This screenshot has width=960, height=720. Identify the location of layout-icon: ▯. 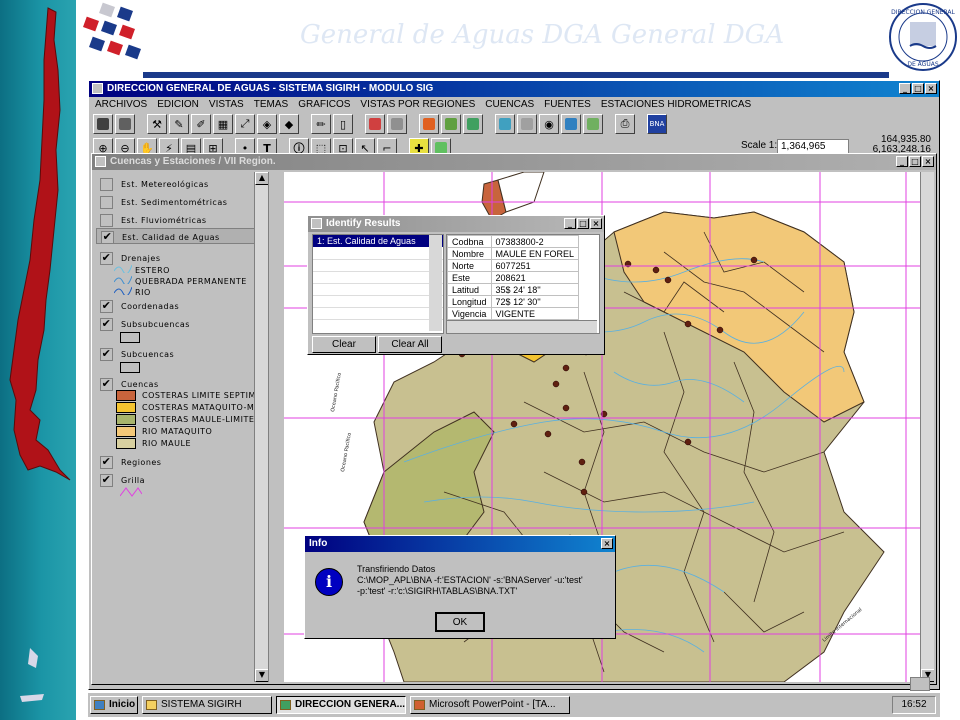
(343, 124).